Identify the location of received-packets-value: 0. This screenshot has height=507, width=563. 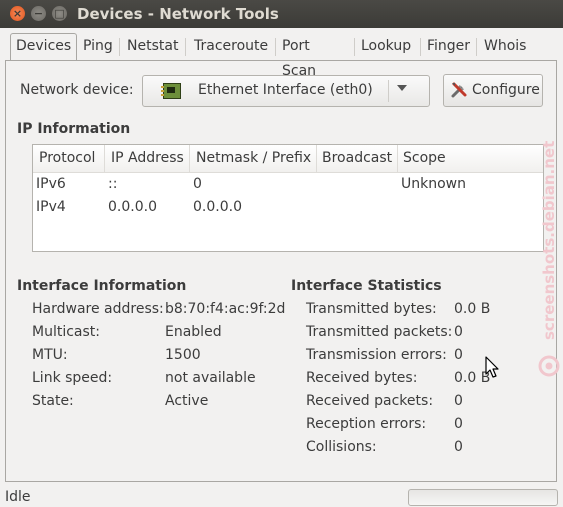
(458, 401).